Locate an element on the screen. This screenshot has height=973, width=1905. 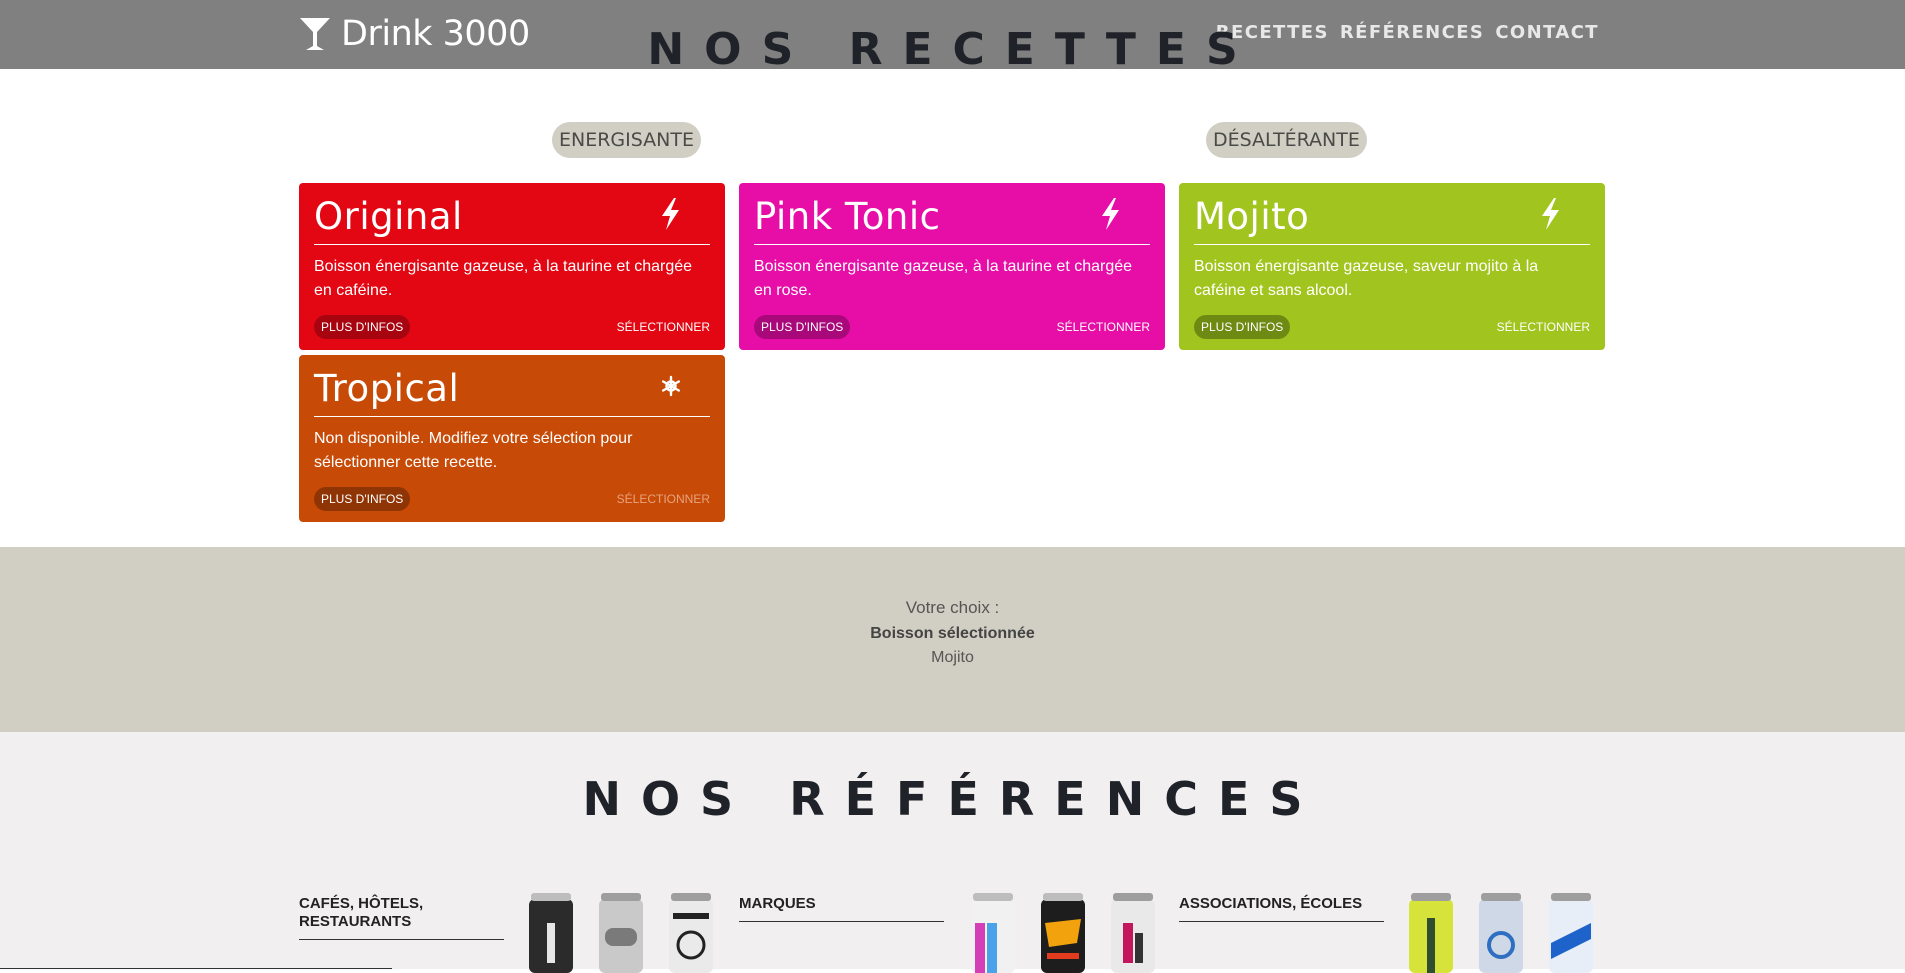
selected-drink-label: Boisson sélectionnée is located at coordinates (952, 633).